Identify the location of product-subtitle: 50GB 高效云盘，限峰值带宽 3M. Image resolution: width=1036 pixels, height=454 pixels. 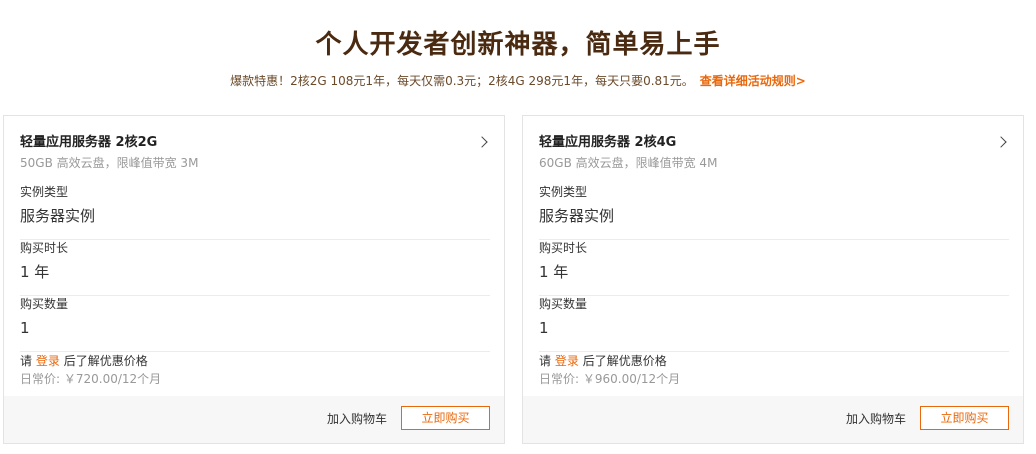
(109, 163).